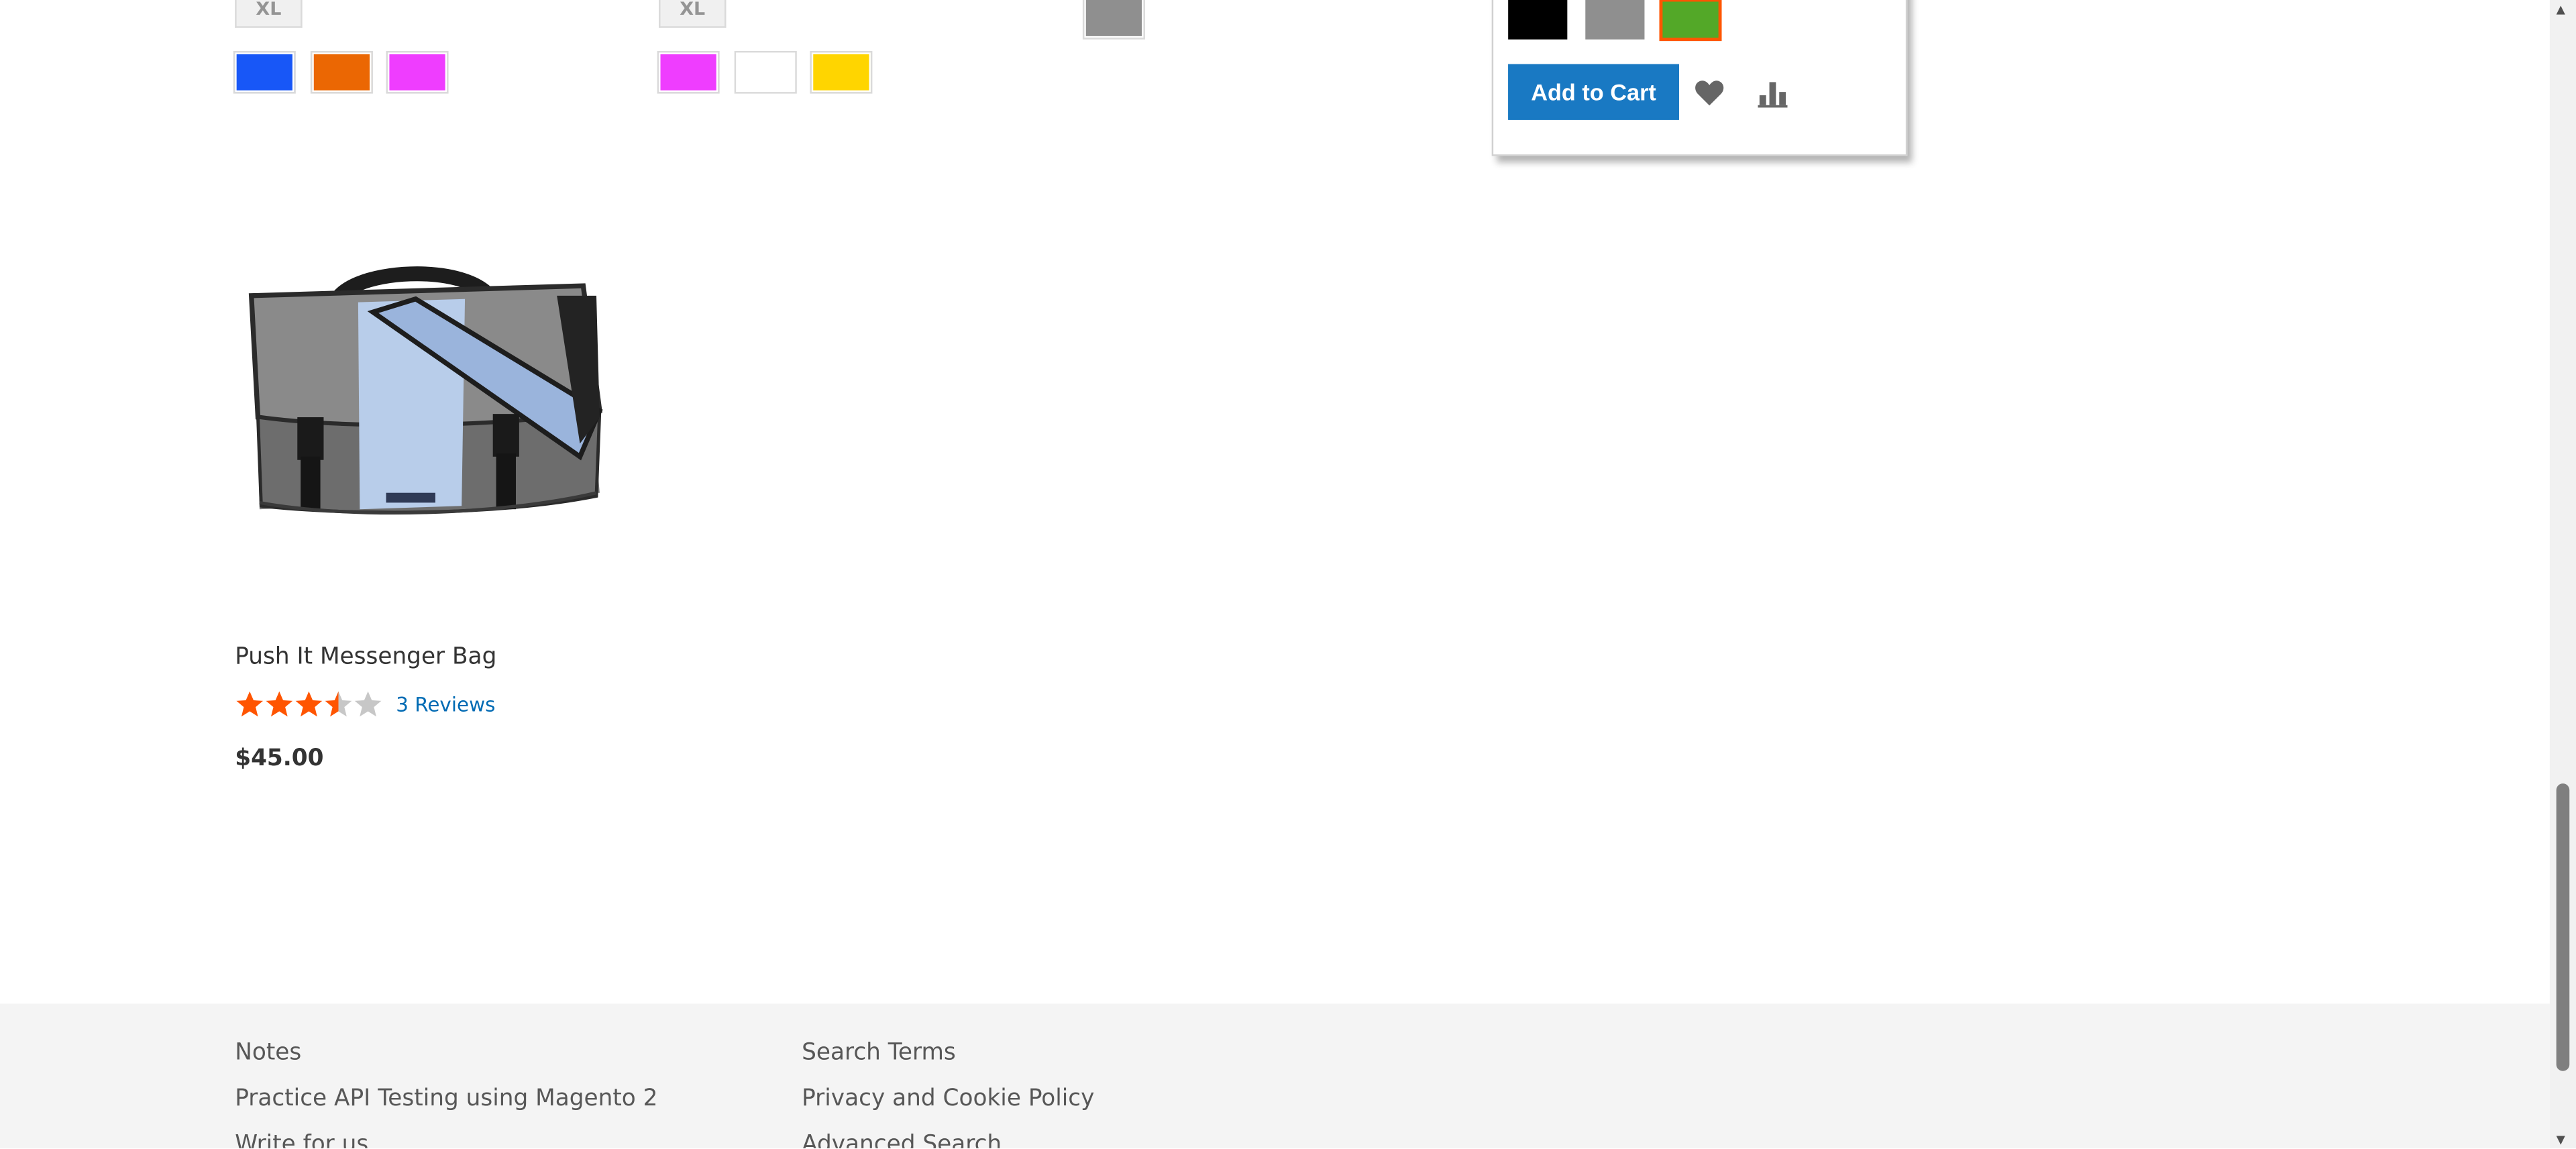 The height and width of the screenshot is (1149, 2576). Describe the element at coordinates (902, 1140) in the screenshot. I see `footer-link-advanced-search: Advanced Search` at that location.